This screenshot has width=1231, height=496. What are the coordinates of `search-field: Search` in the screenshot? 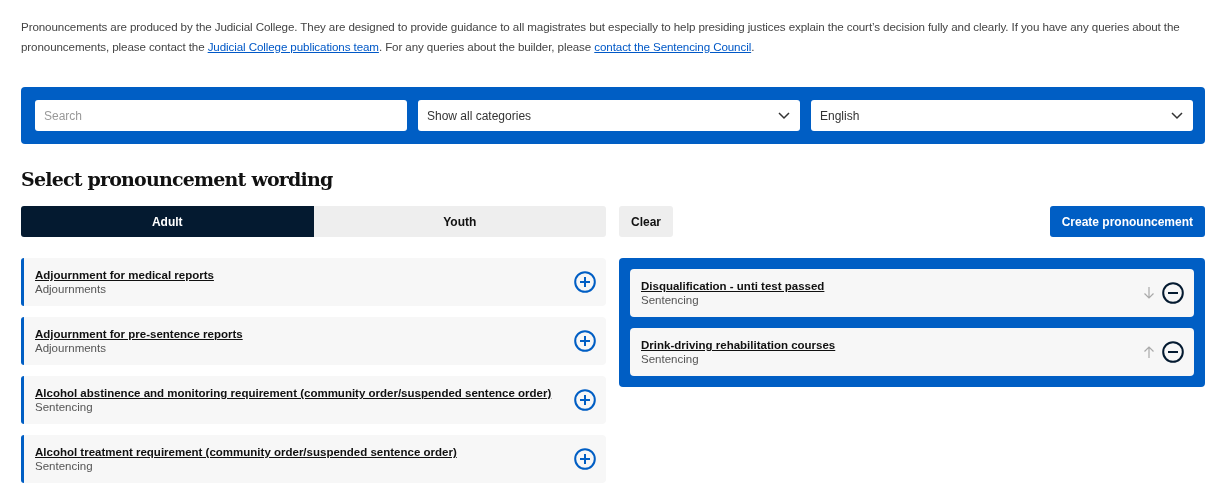 It's located at (221, 115).